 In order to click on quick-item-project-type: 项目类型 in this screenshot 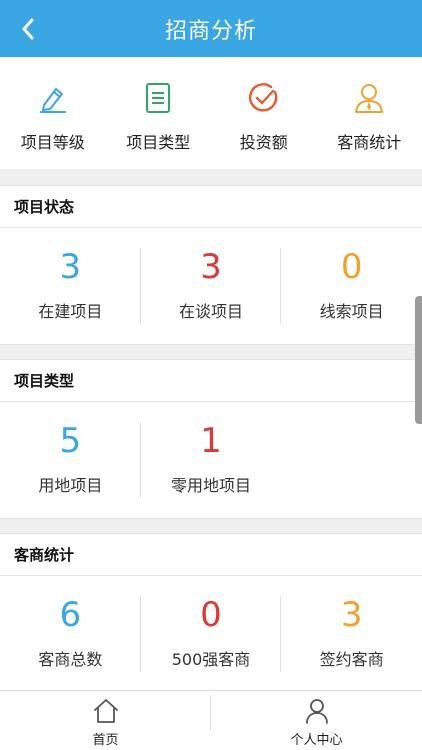, I will do `click(159, 113)`.